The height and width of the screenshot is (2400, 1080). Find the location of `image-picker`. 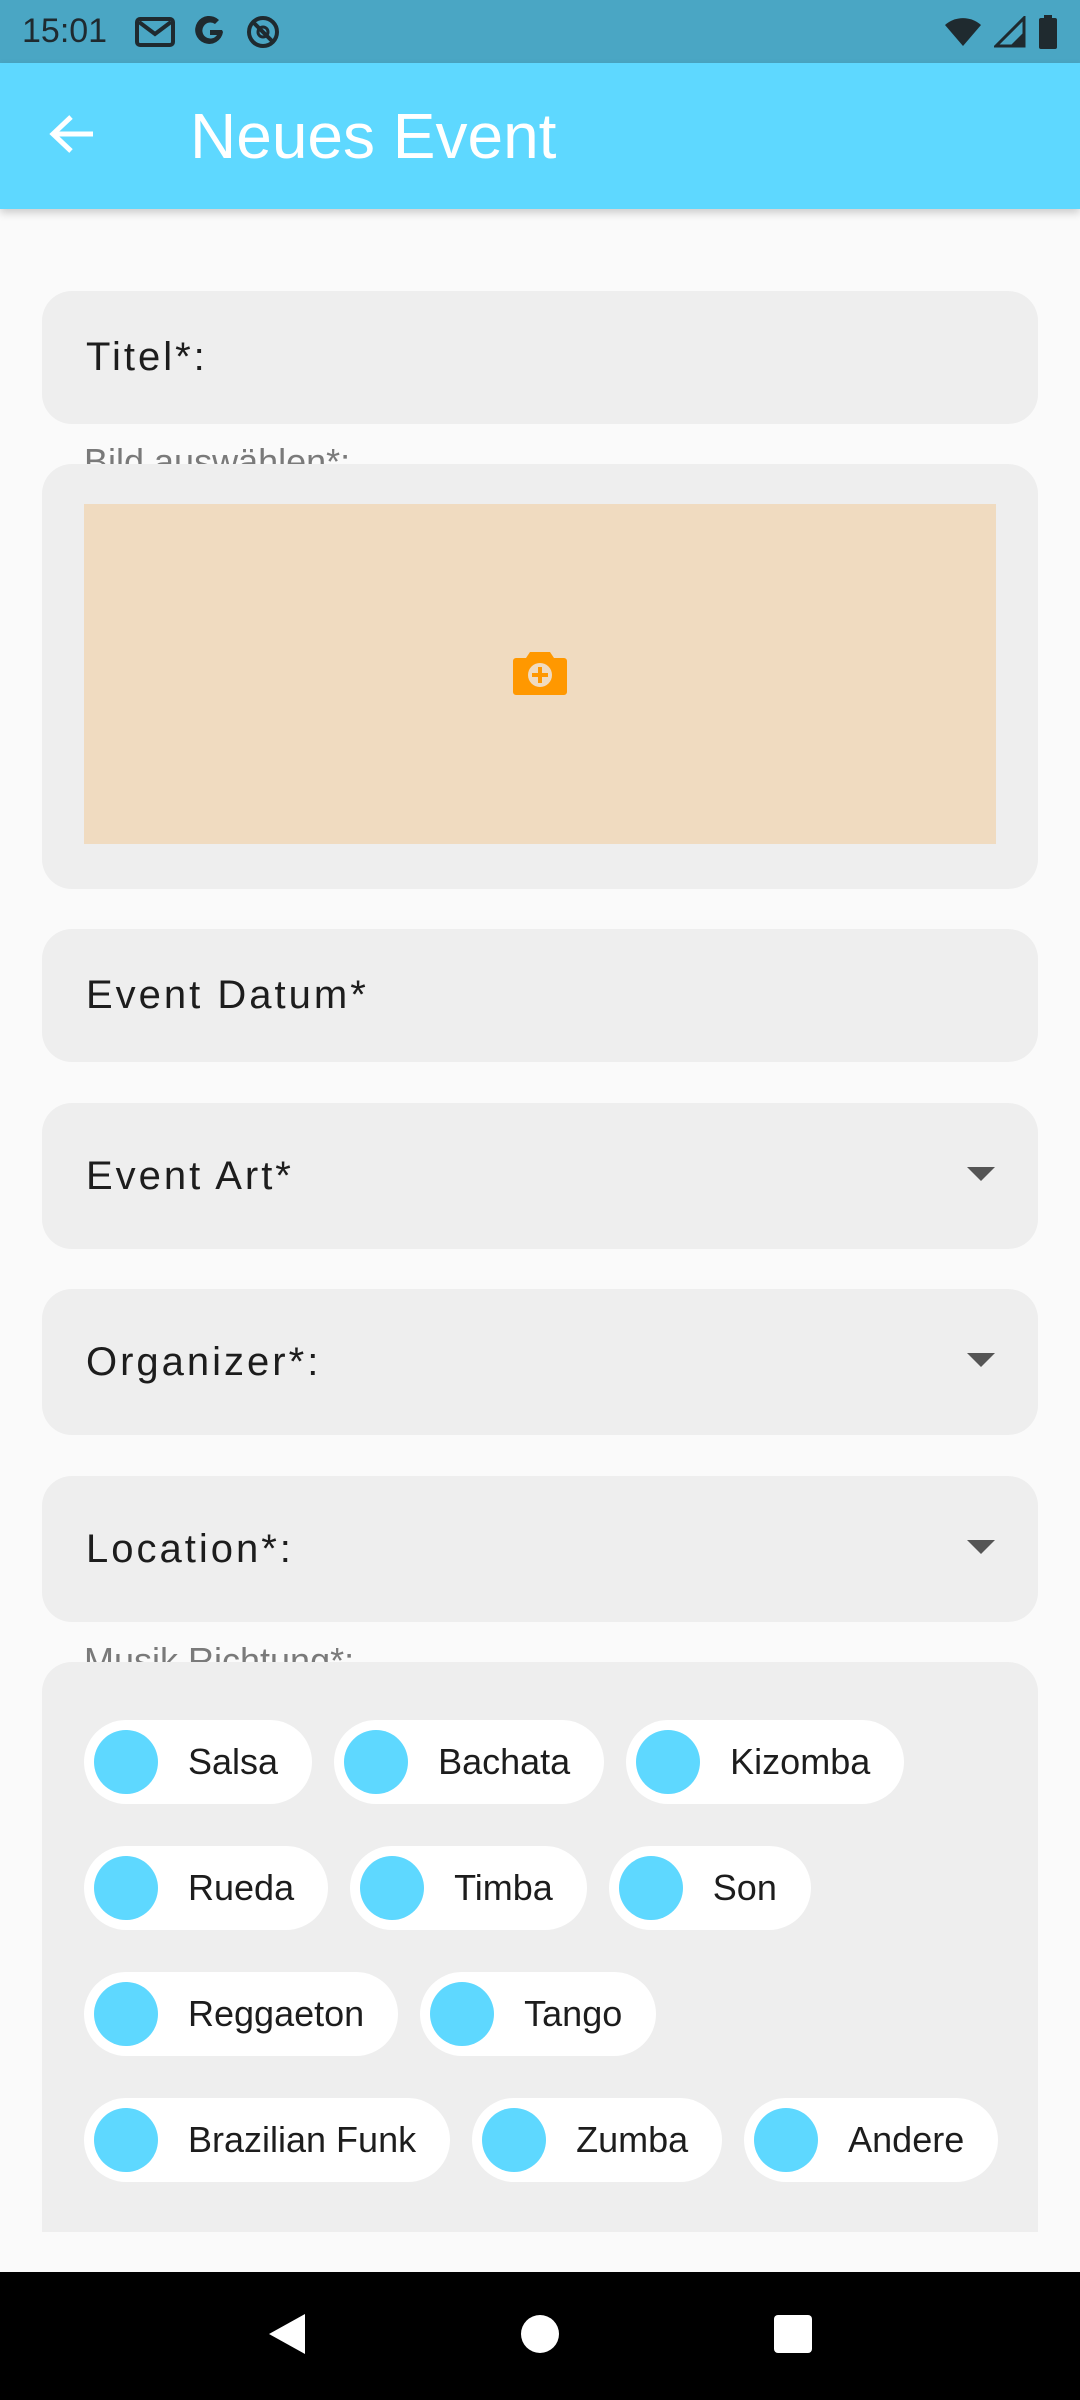

image-picker is located at coordinates (540, 674).